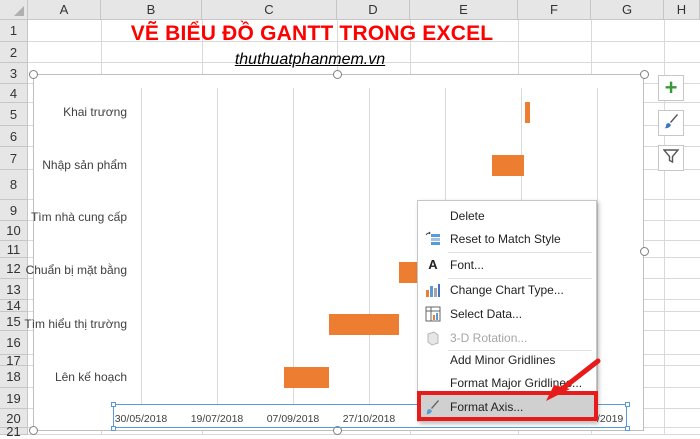 The image size is (700, 439). I want to click on sheet-subtitle: thuthuatphanmem.vn, so click(310, 60).